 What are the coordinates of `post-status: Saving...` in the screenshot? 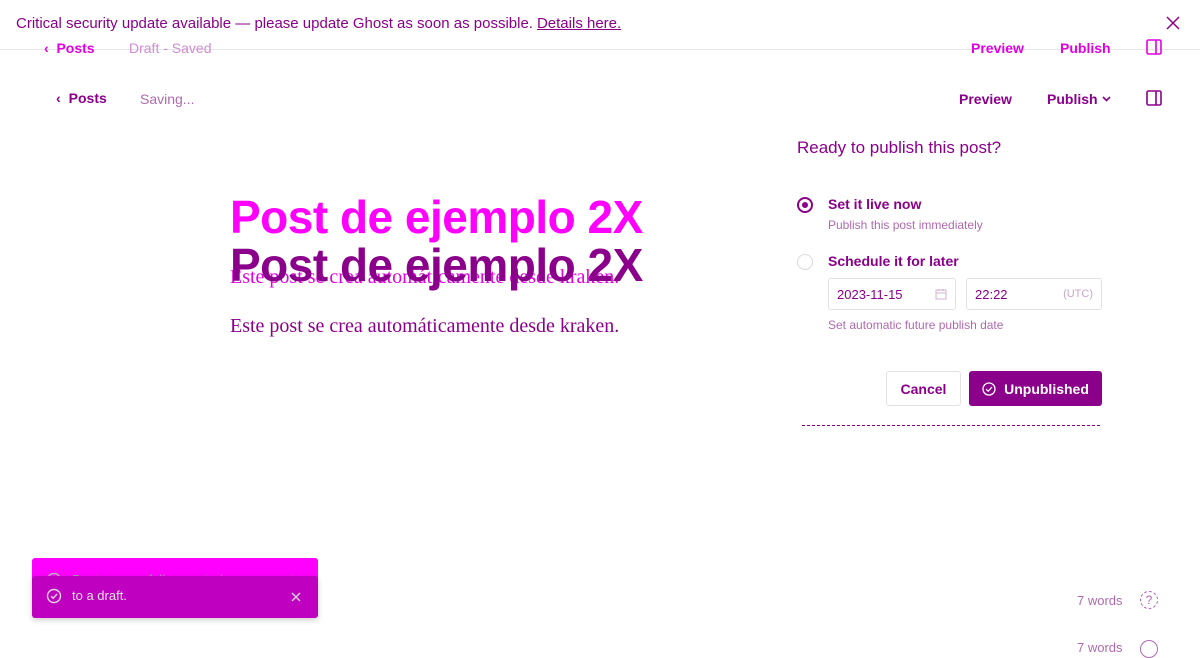 It's located at (167, 99).